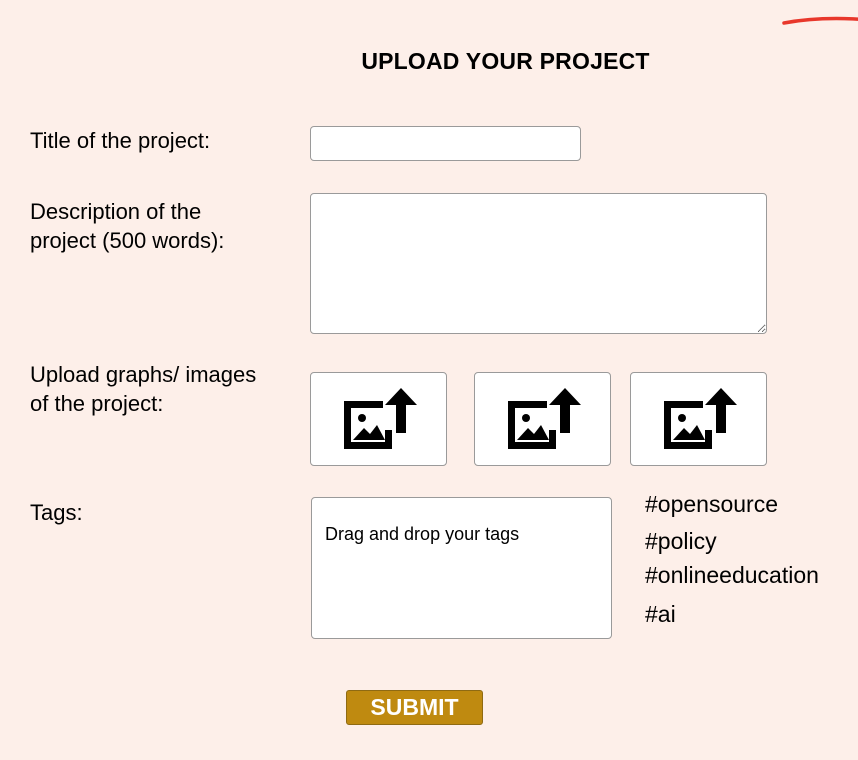 The height and width of the screenshot is (760, 858). Describe the element at coordinates (681, 541) in the screenshot. I see `tag-policy: #policy` at that location.